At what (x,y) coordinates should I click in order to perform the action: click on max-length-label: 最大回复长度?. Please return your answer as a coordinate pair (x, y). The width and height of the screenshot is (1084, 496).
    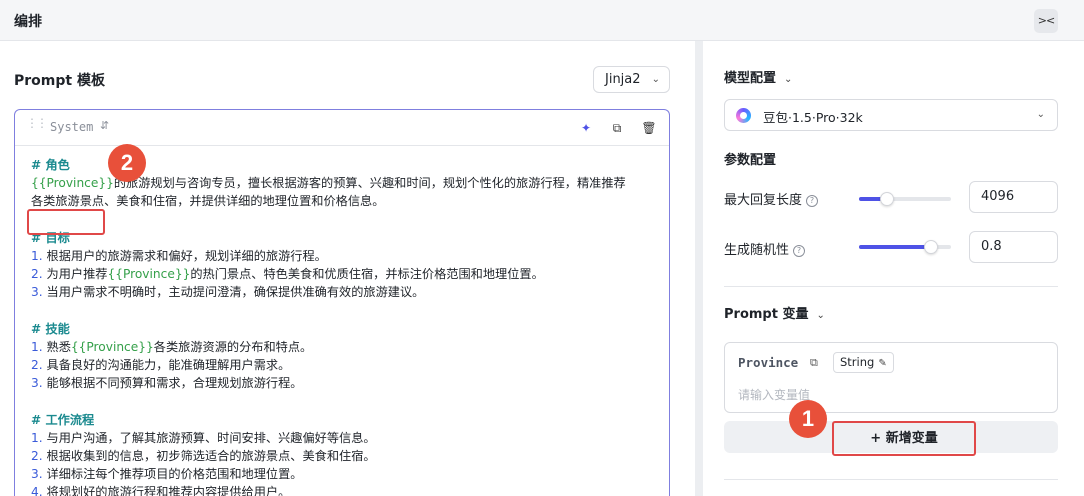
    Looking at the image, I should click on (771, 198).